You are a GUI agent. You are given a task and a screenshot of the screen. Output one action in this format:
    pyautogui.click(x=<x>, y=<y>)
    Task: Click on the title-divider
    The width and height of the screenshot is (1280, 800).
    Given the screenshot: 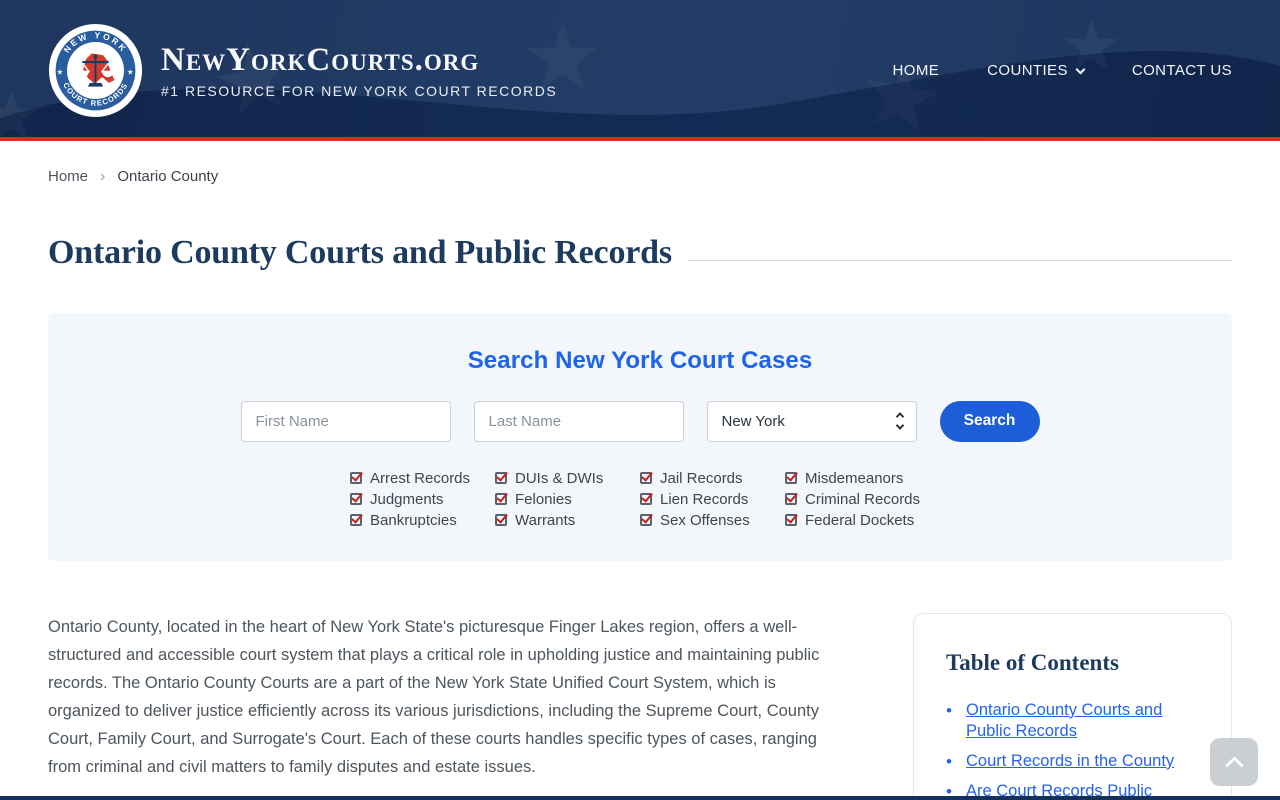 What is the action you would take?
    pyautogui.click(x=959, y=260)
    